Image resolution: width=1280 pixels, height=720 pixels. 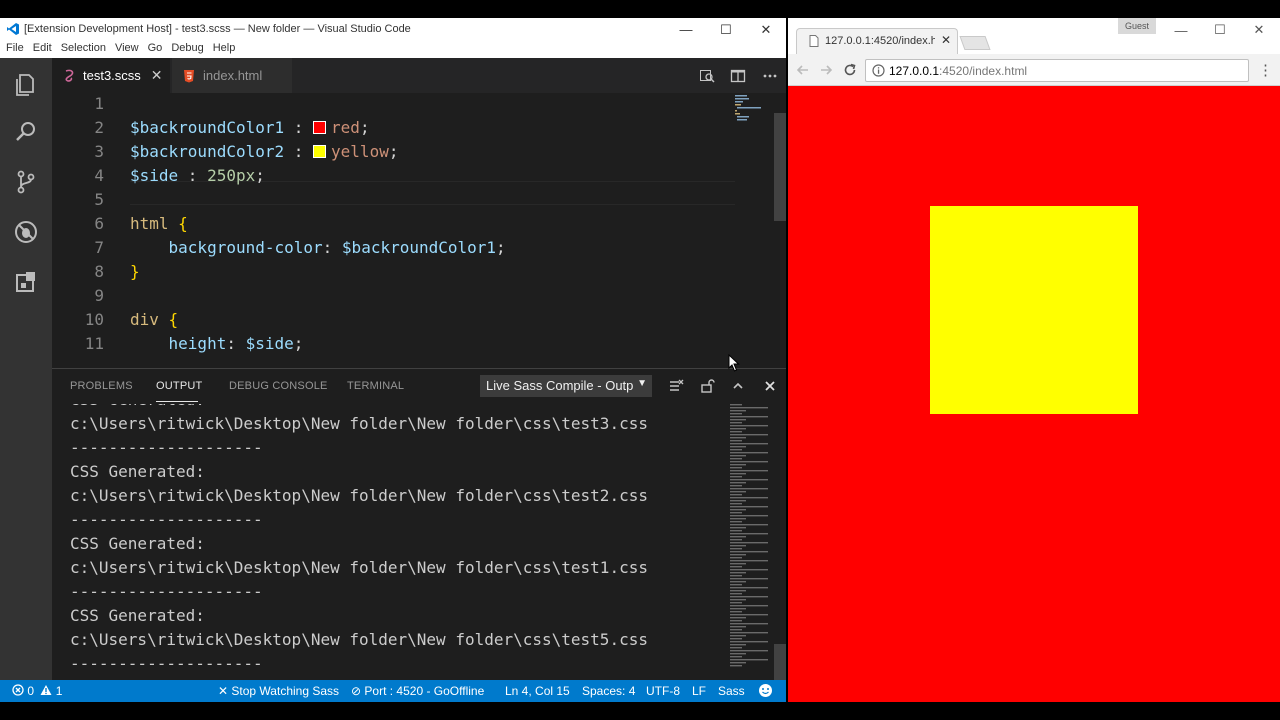 What do you see at coordinates (137, 408) in the screenshot?
I see `output-line: CSS Generated:` at bounding box center [137, 408].